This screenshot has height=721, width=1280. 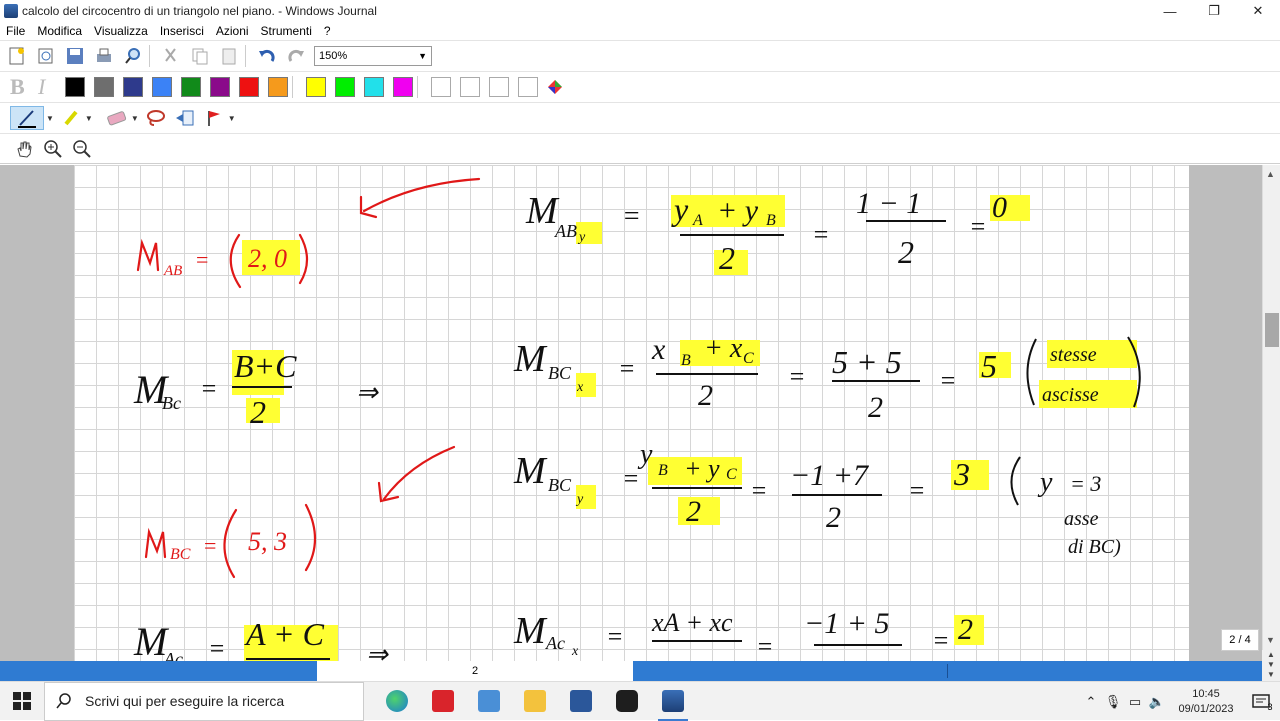 What do you see at coordinates (555, 87) in the screenshot?
I see `color-palette-icon` at bounding box center [555, 87].